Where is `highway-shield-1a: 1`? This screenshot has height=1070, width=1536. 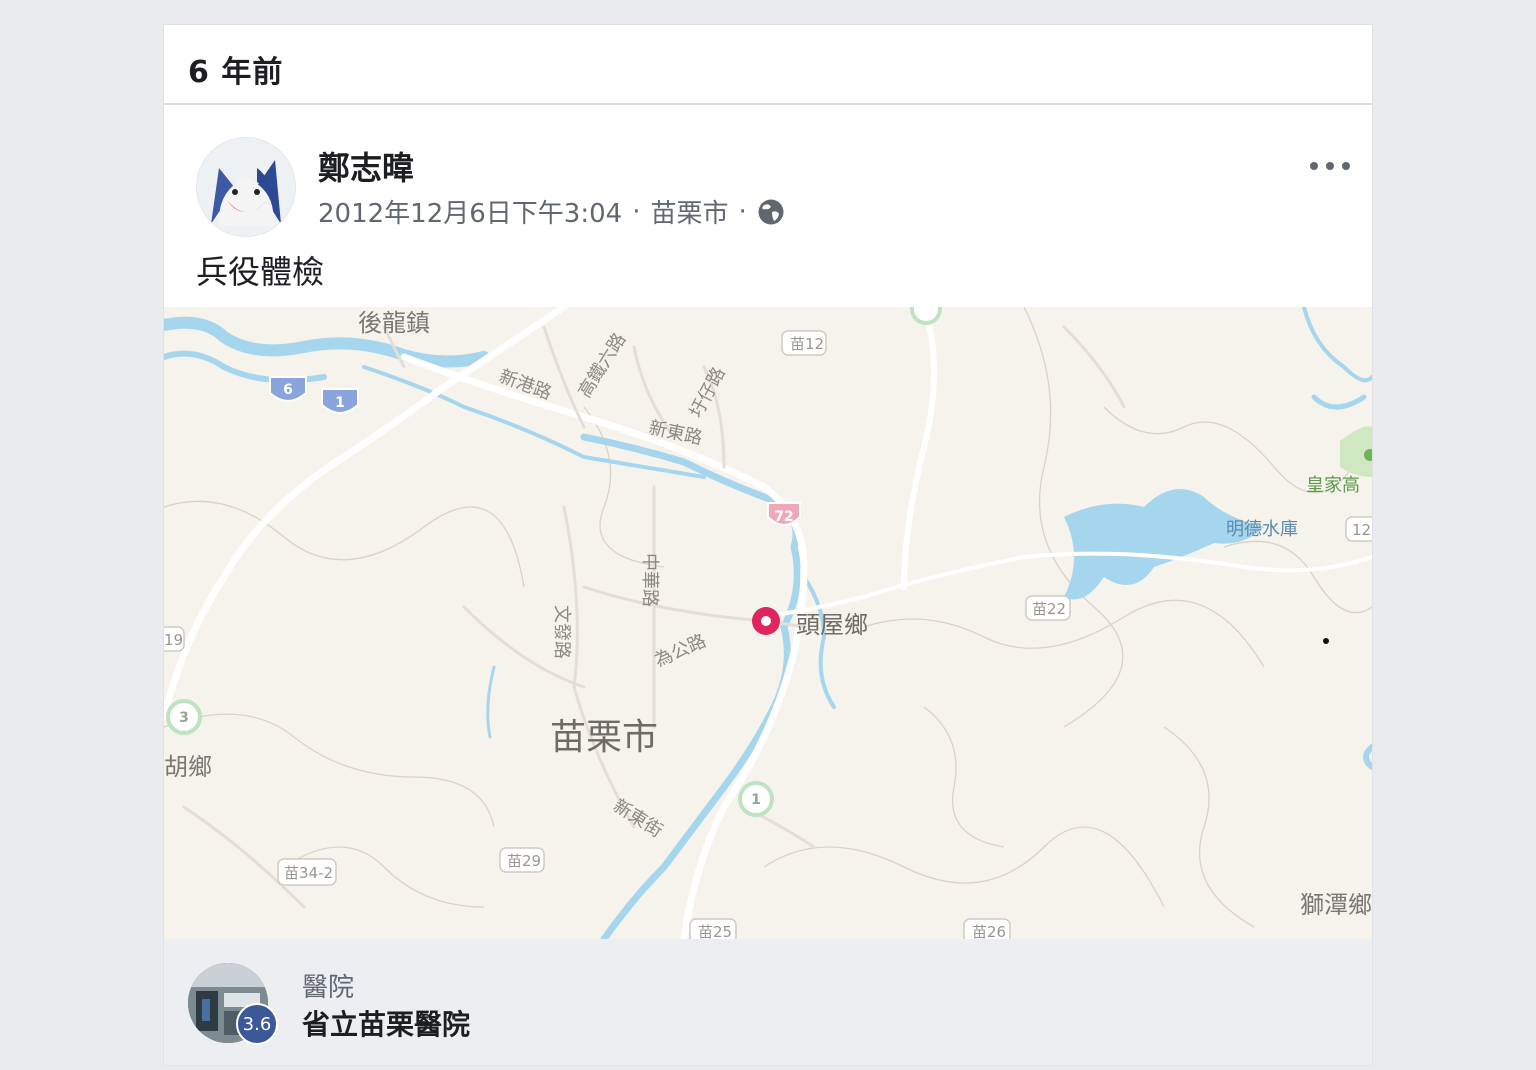 highway-shield-1a: 1 is located at coordinates (340, 403).